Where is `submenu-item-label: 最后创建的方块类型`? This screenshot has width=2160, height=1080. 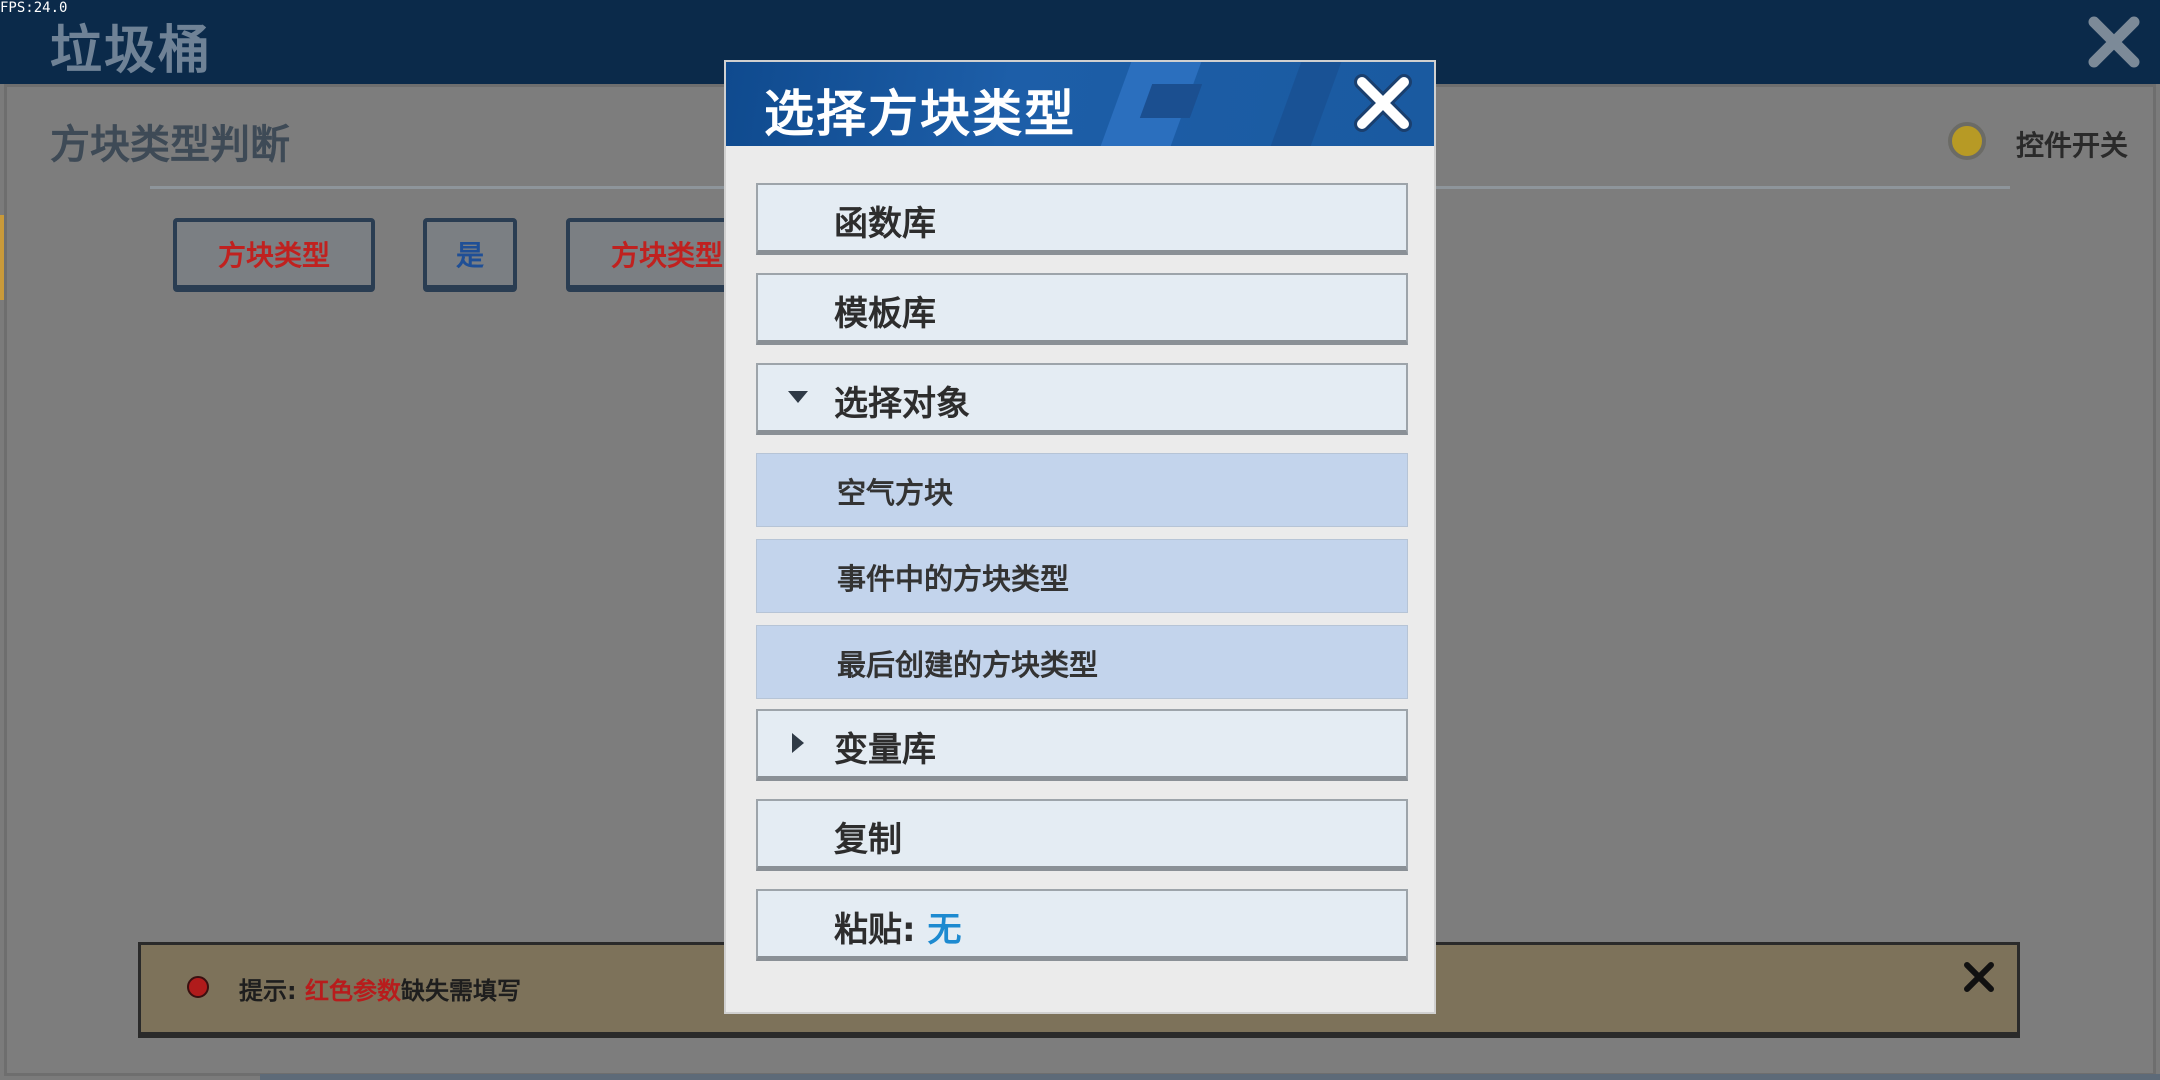
submenu-item-label: 最后创建的方块类型 is located at coordinates (968, 665).